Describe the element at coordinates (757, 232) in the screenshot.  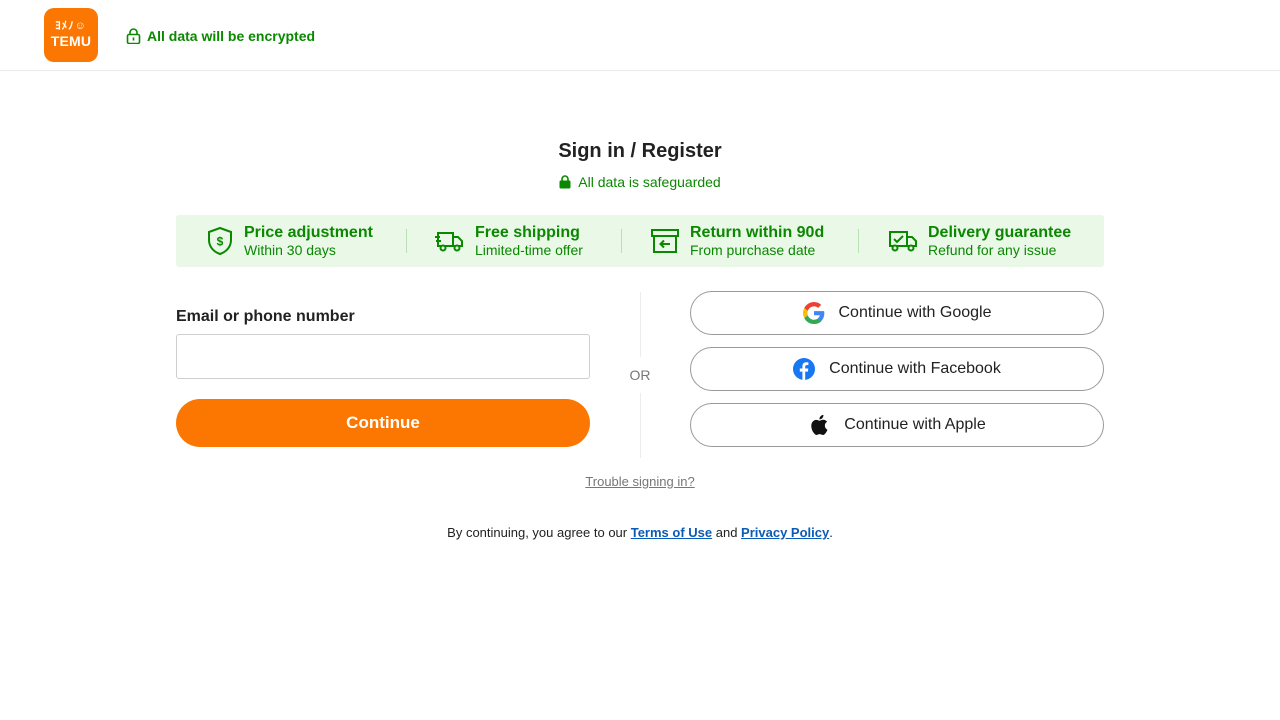
I see `benefit-title: Return within 90d` at that location.